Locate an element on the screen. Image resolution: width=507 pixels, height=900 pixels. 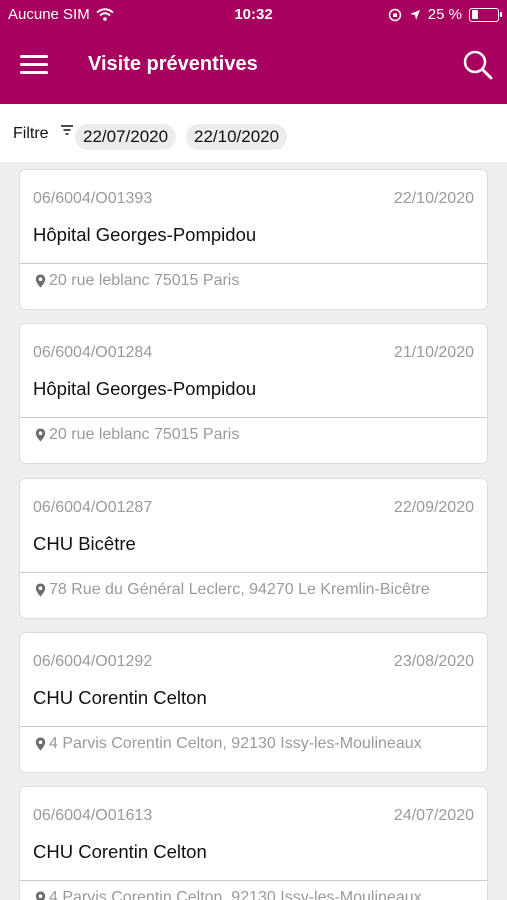
location-arrow-icon is located at coordinates (414, 14).